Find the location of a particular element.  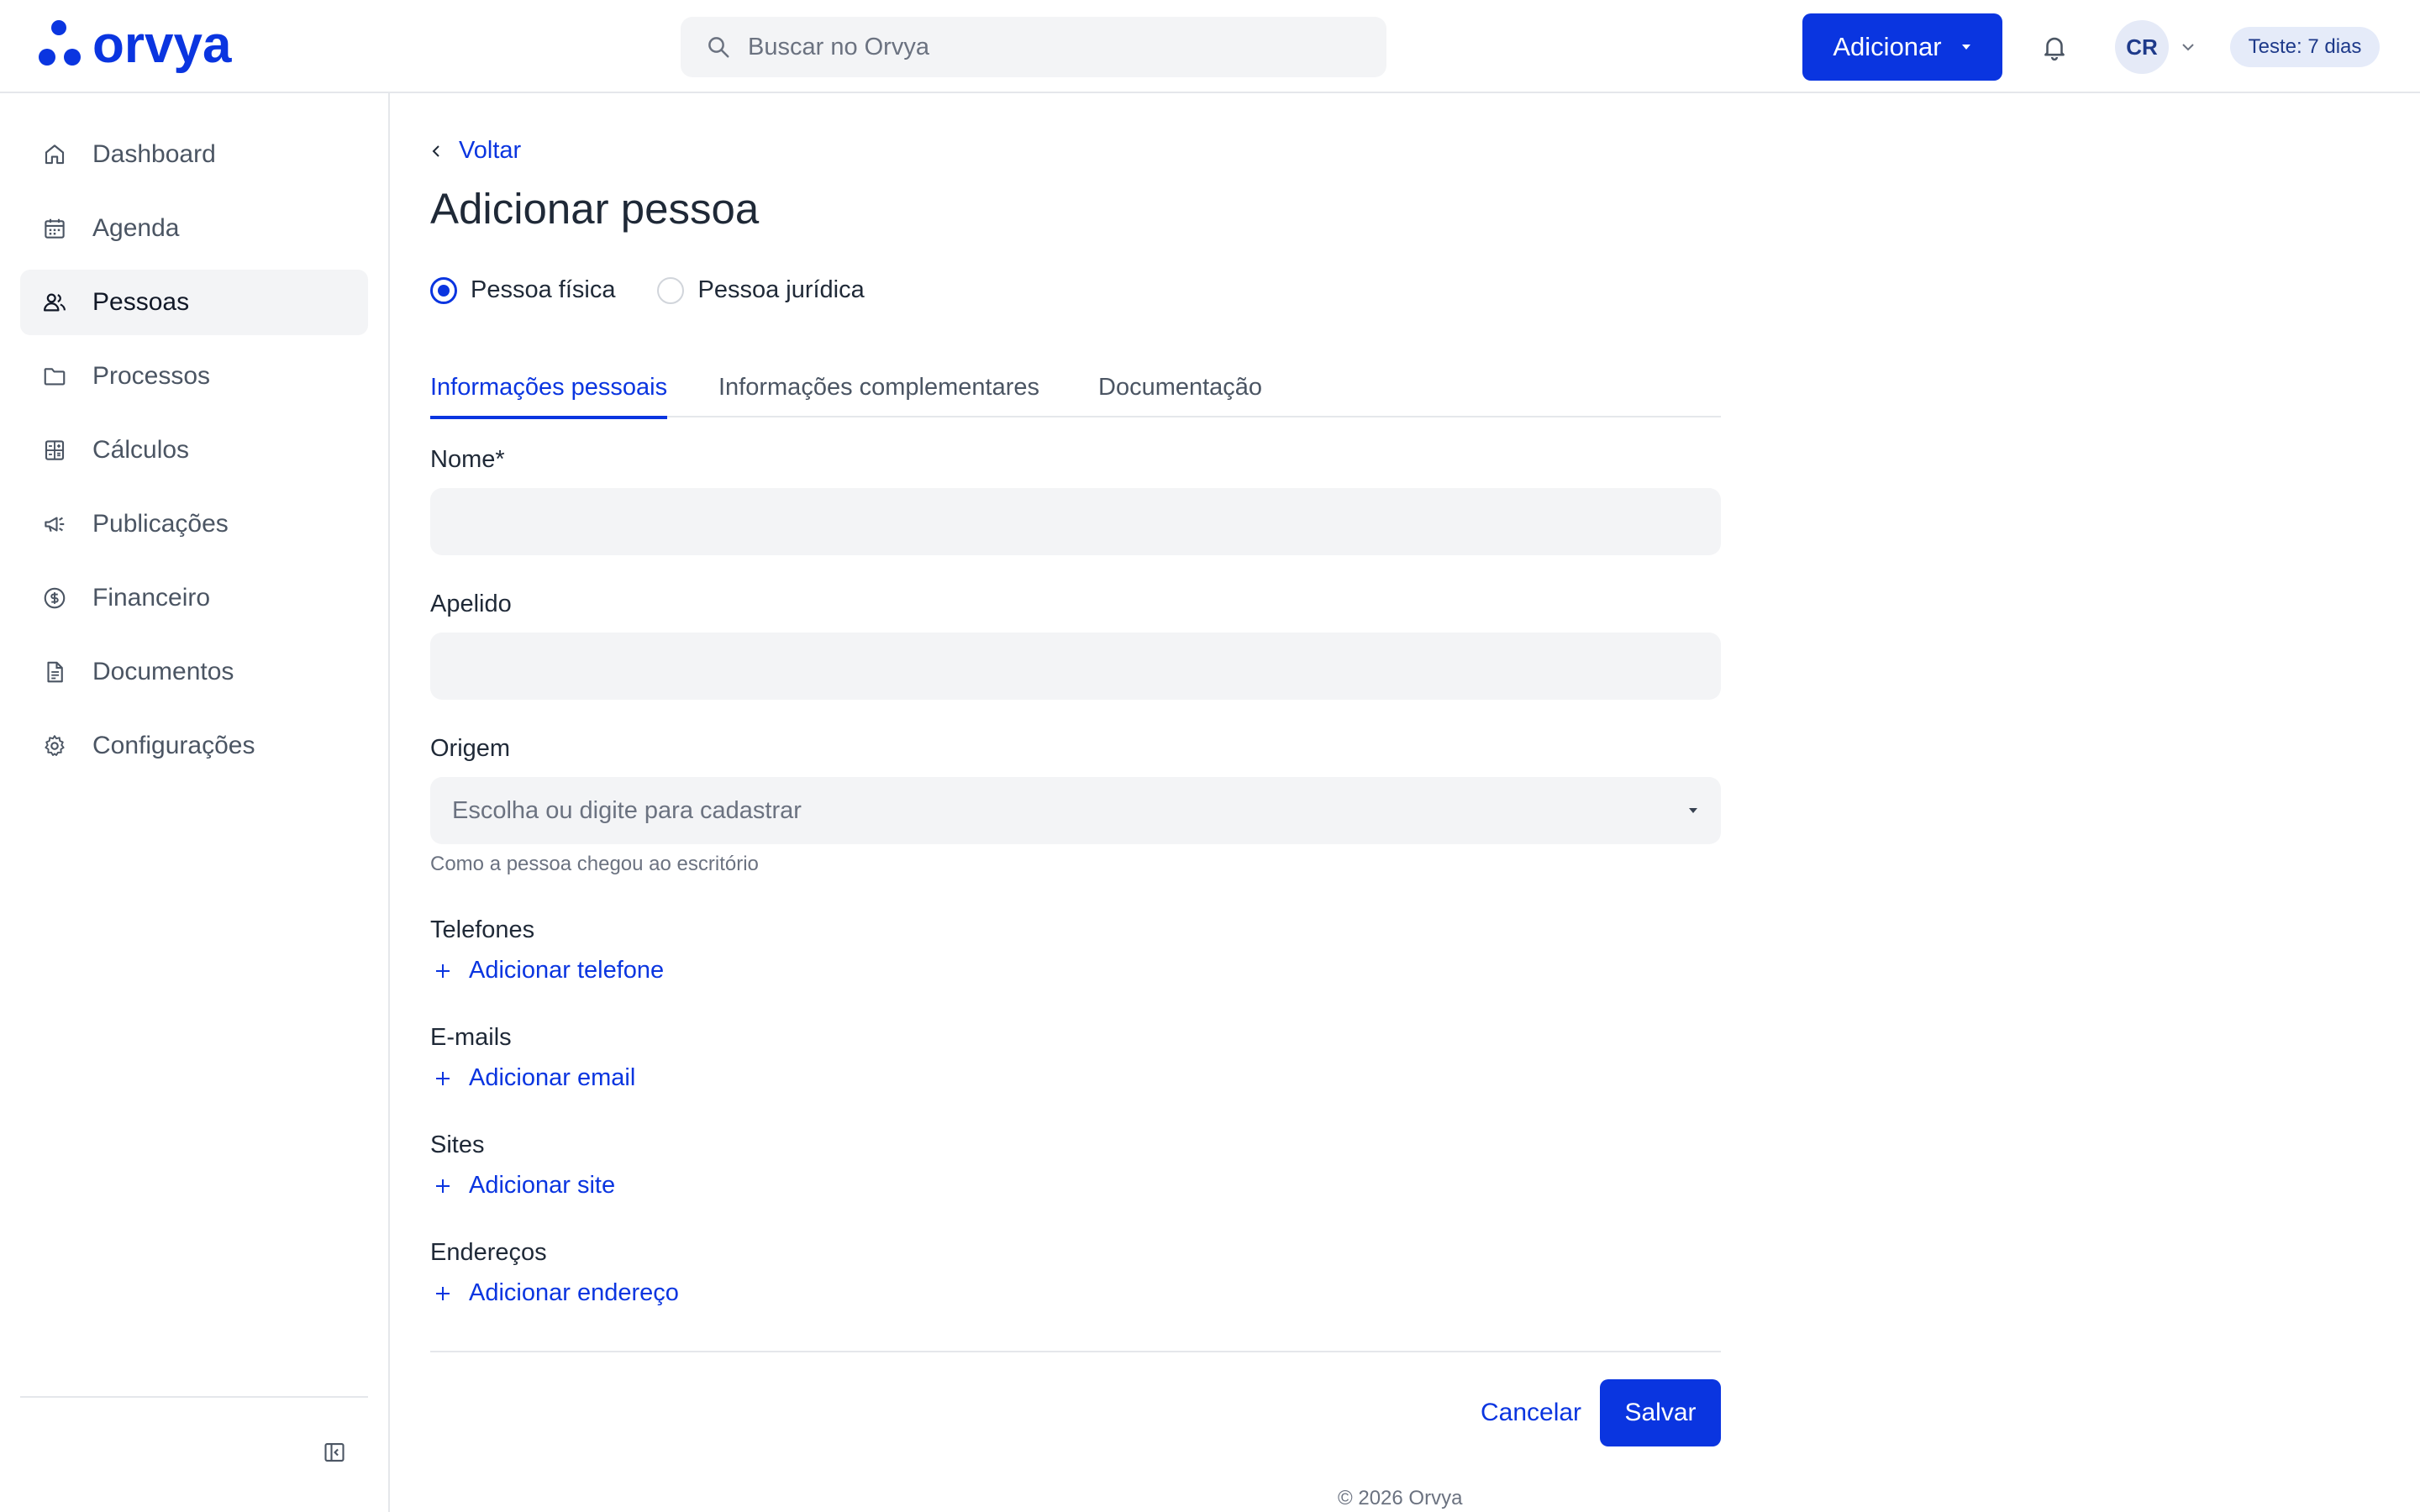

add-address-link: Adicionar endereço is located at coordinates (554, 1293).